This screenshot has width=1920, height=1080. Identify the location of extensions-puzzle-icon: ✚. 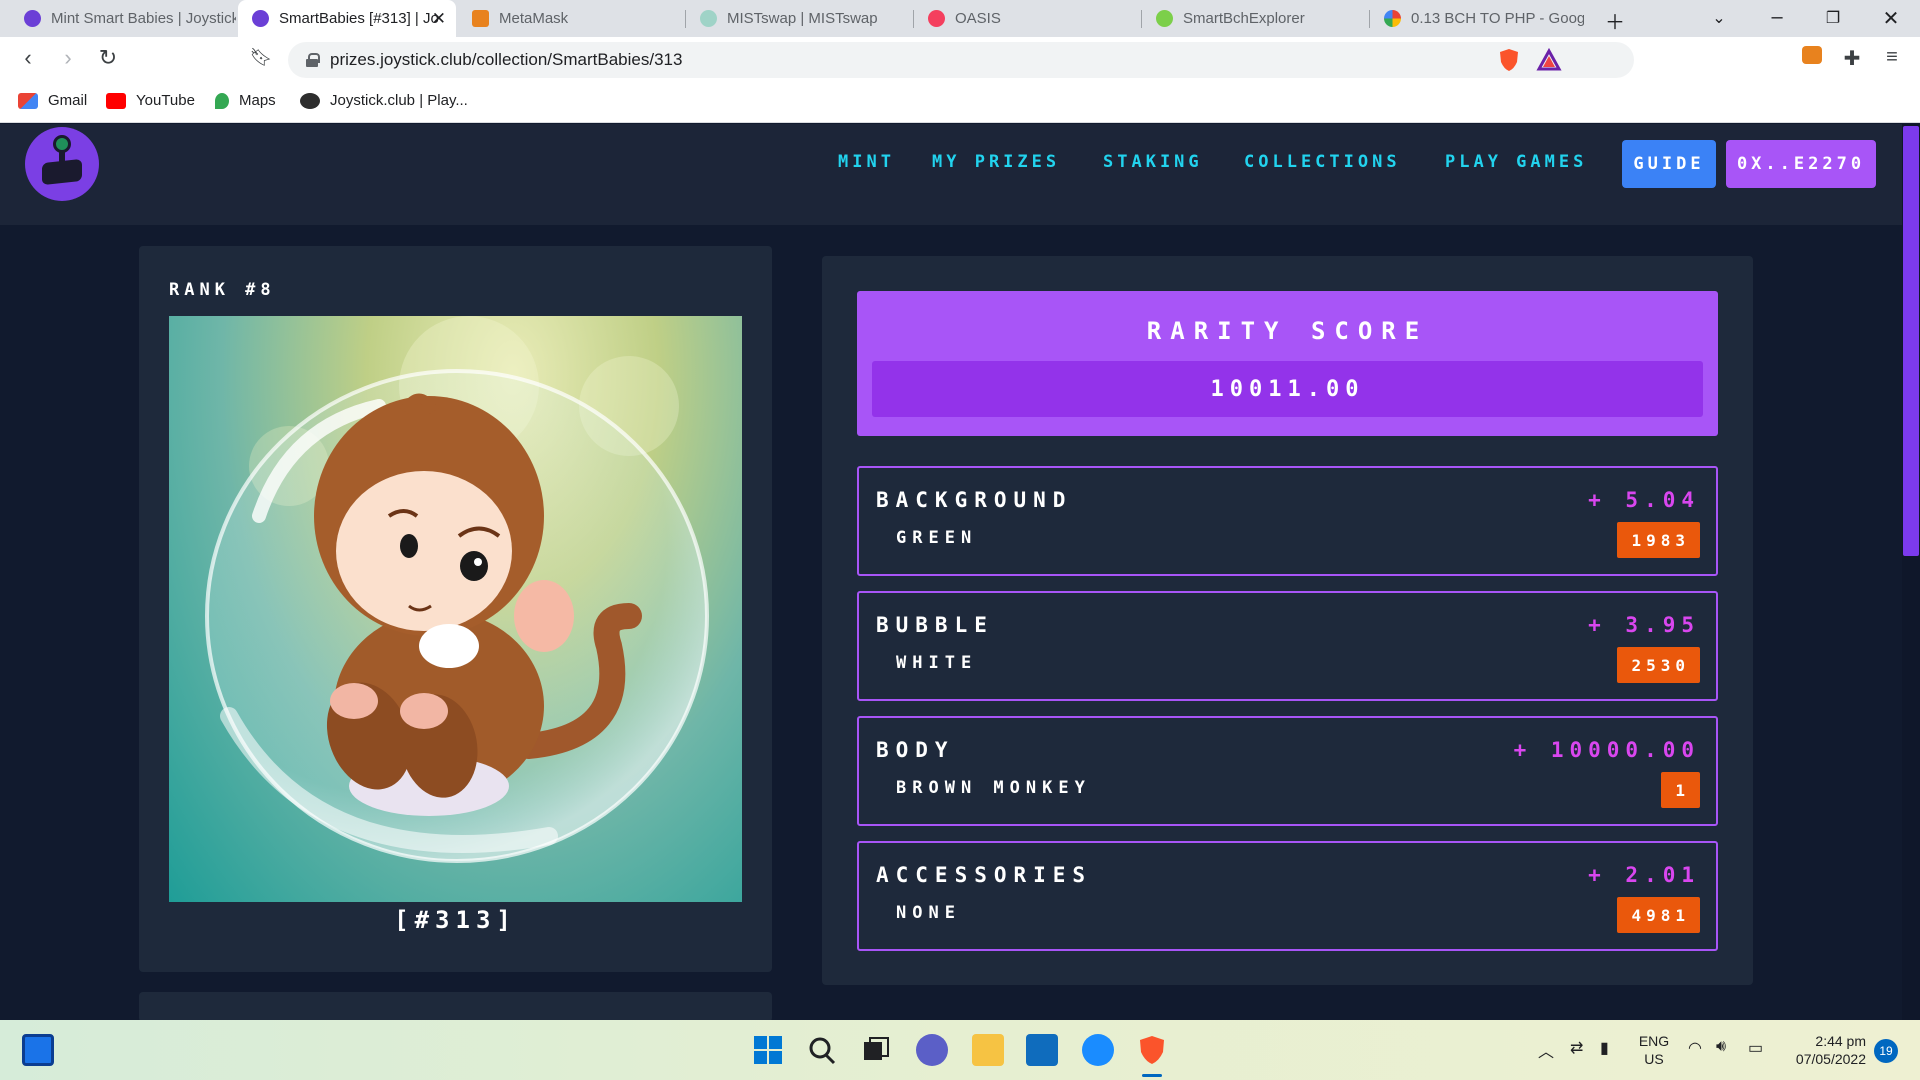
(1852, 58).